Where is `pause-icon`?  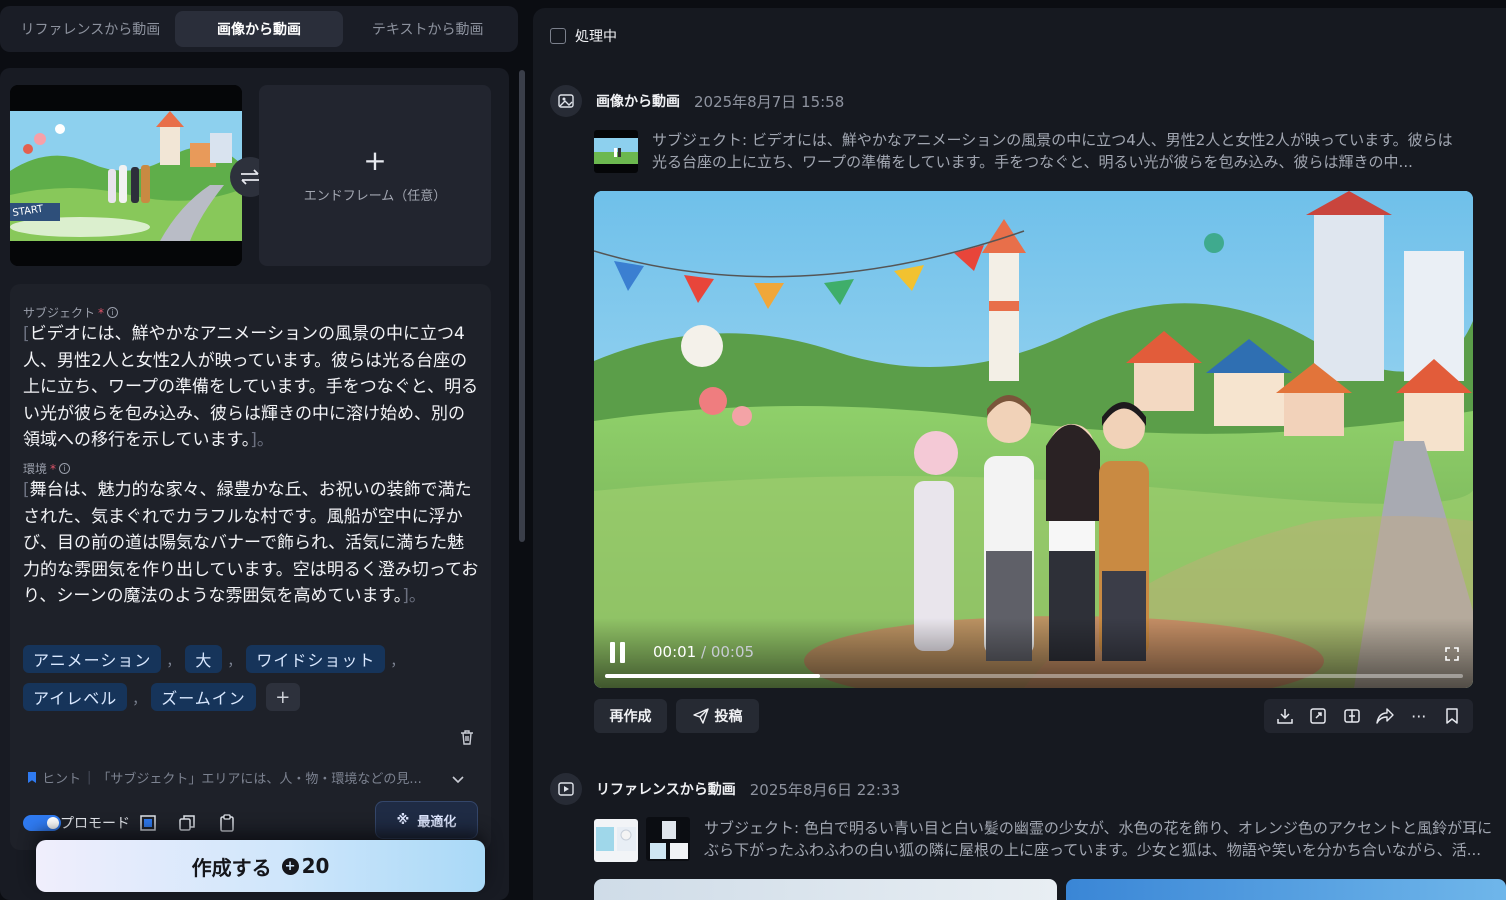
pause-icon is located at coordinates (617, 652).